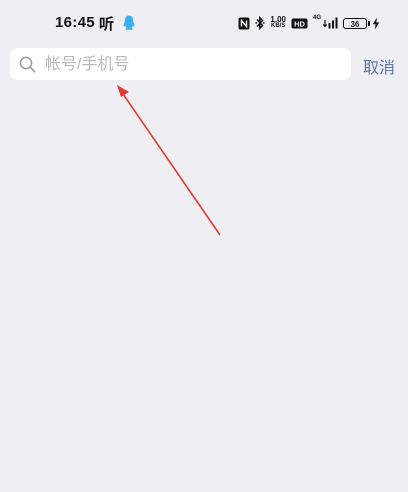 This screenshot has width=408, height=492. What do you see at coordinates (278, 26) in the screenshot?
I see `network-speed-unit: KB/S` at bounding box center [278, 26].